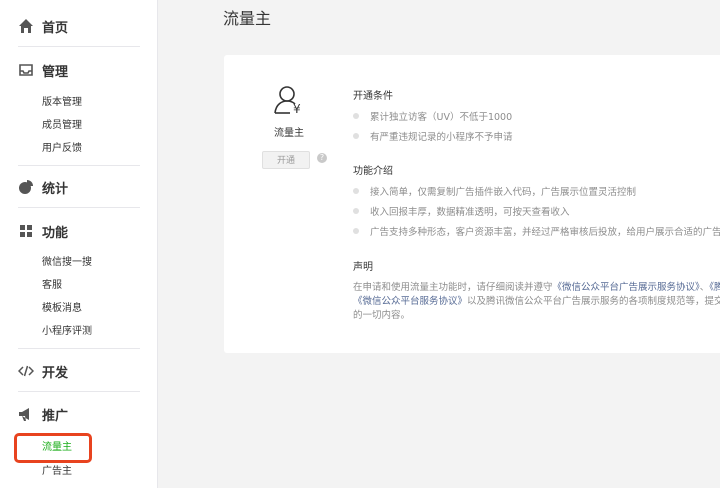 This screenshot has height=488, width=720. Describe the element at coordinates (626, 287) in the screenshot. I see `ad-service-agreement-link: 《微信公众平台广告展示服务协议》` at that location.